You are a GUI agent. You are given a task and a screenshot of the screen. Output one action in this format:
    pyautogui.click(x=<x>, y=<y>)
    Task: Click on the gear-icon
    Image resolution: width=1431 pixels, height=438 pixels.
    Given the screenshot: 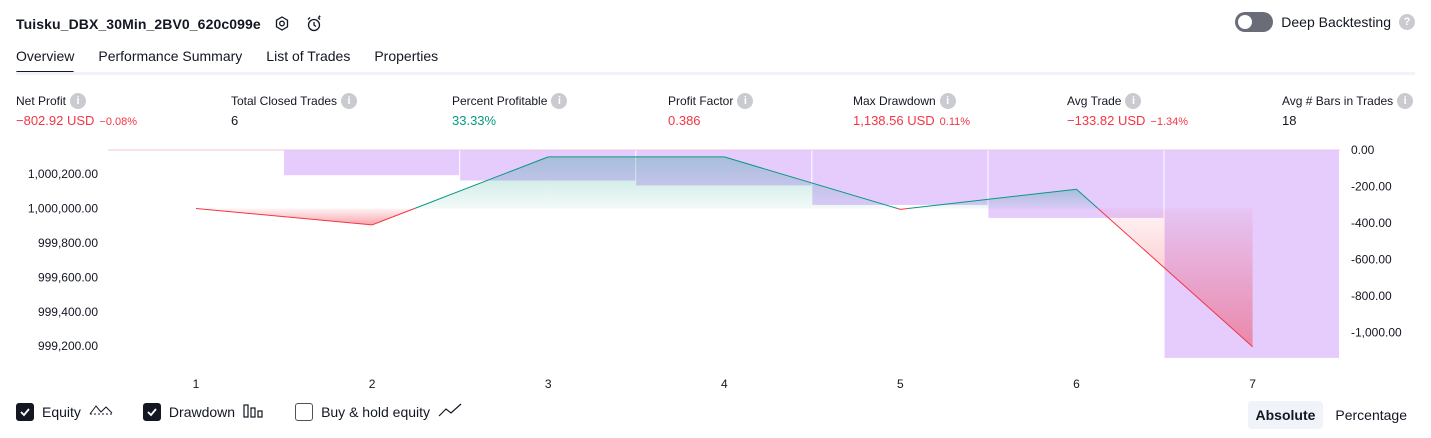 What is the action you would take?
    pyautogui.click(x=282, y=24)
    